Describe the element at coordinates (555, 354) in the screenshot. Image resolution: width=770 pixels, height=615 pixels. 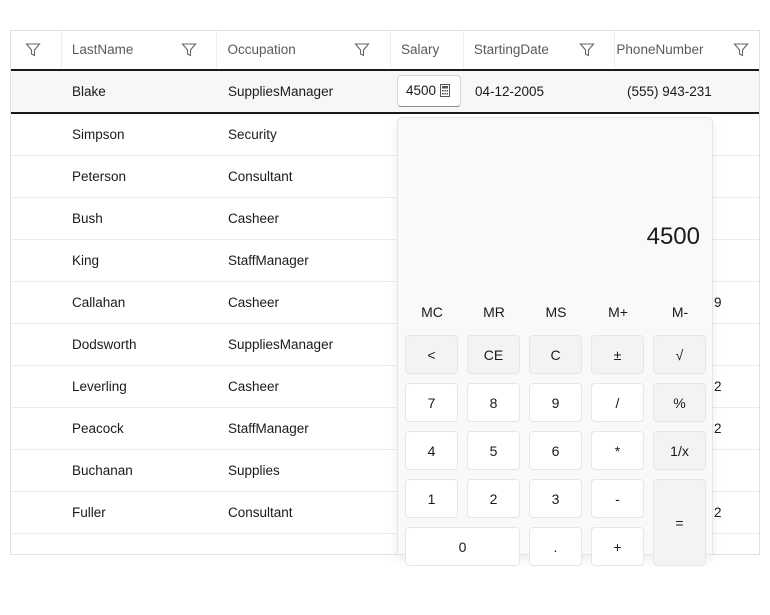
I see `key-clear: C` at that location.